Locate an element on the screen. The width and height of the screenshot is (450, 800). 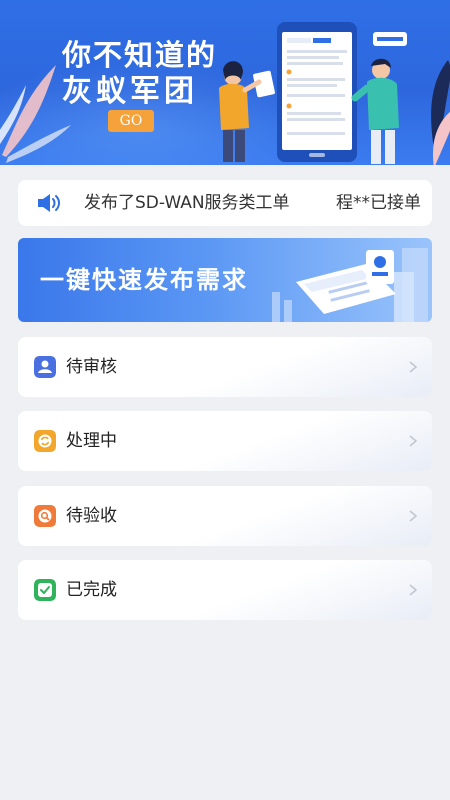
status-label: 已完成 is located at coordinates (91, 590).